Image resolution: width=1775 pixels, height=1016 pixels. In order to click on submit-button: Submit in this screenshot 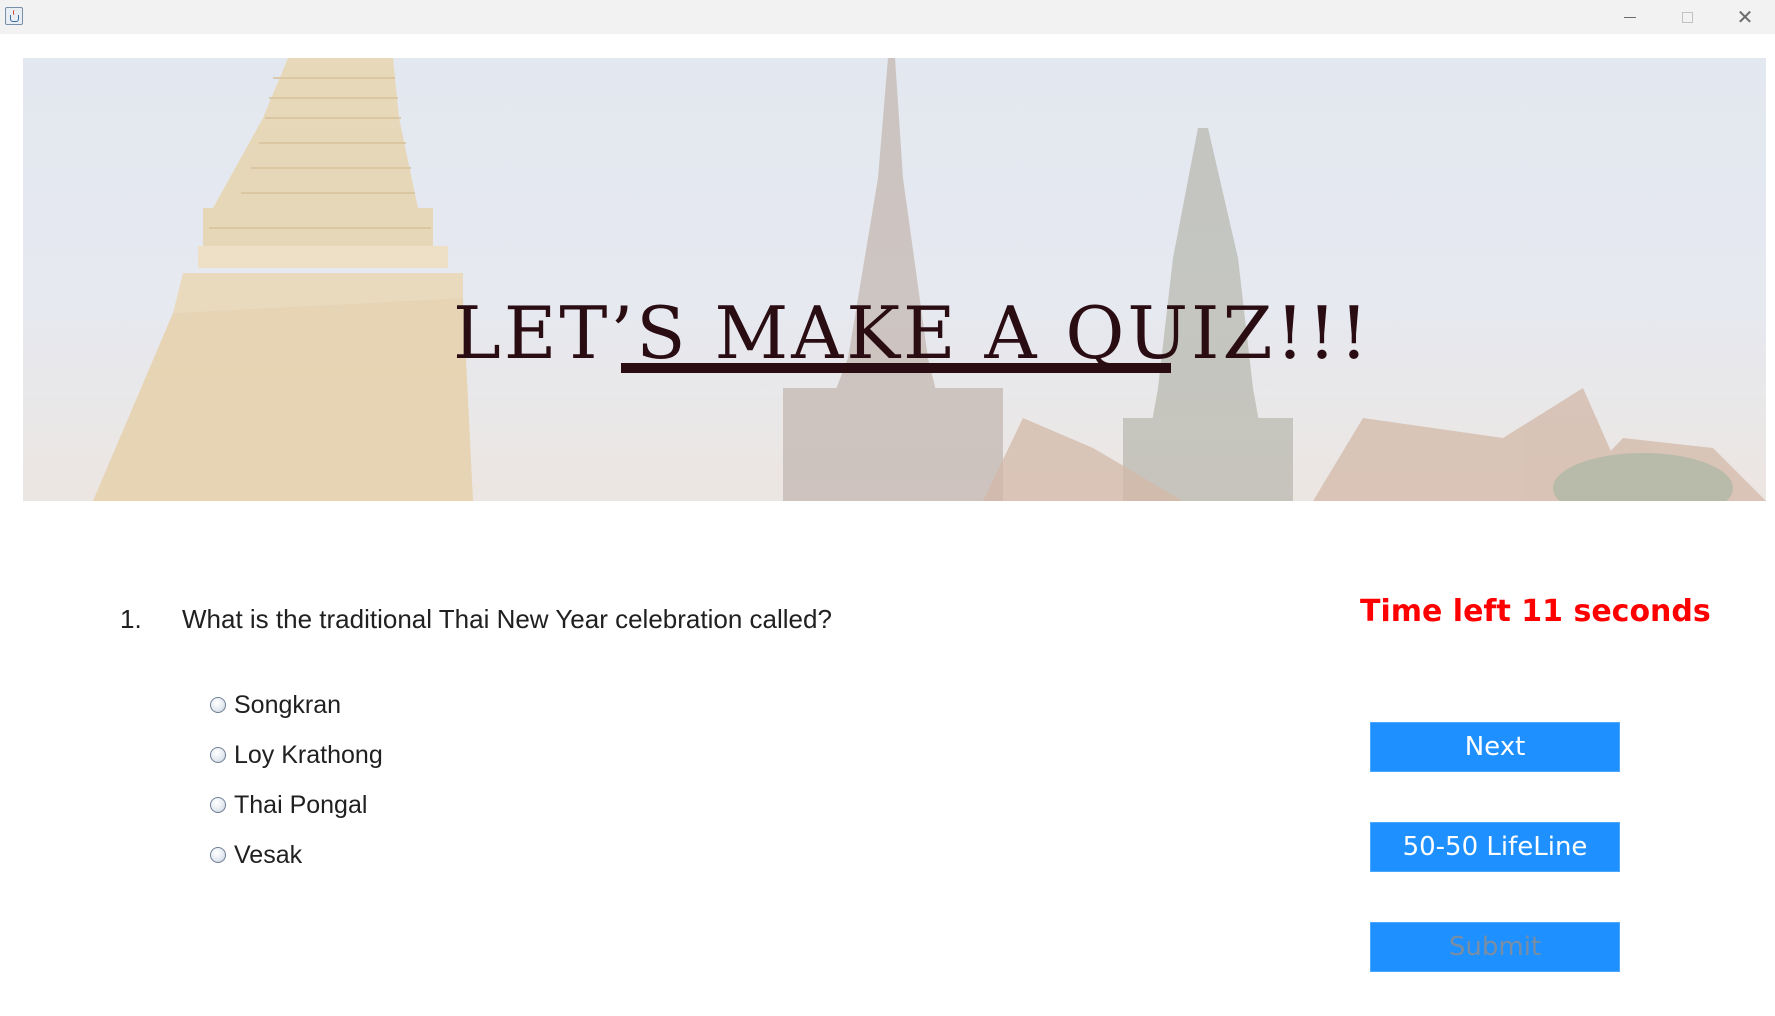, I will do `click(1495, 947)`.